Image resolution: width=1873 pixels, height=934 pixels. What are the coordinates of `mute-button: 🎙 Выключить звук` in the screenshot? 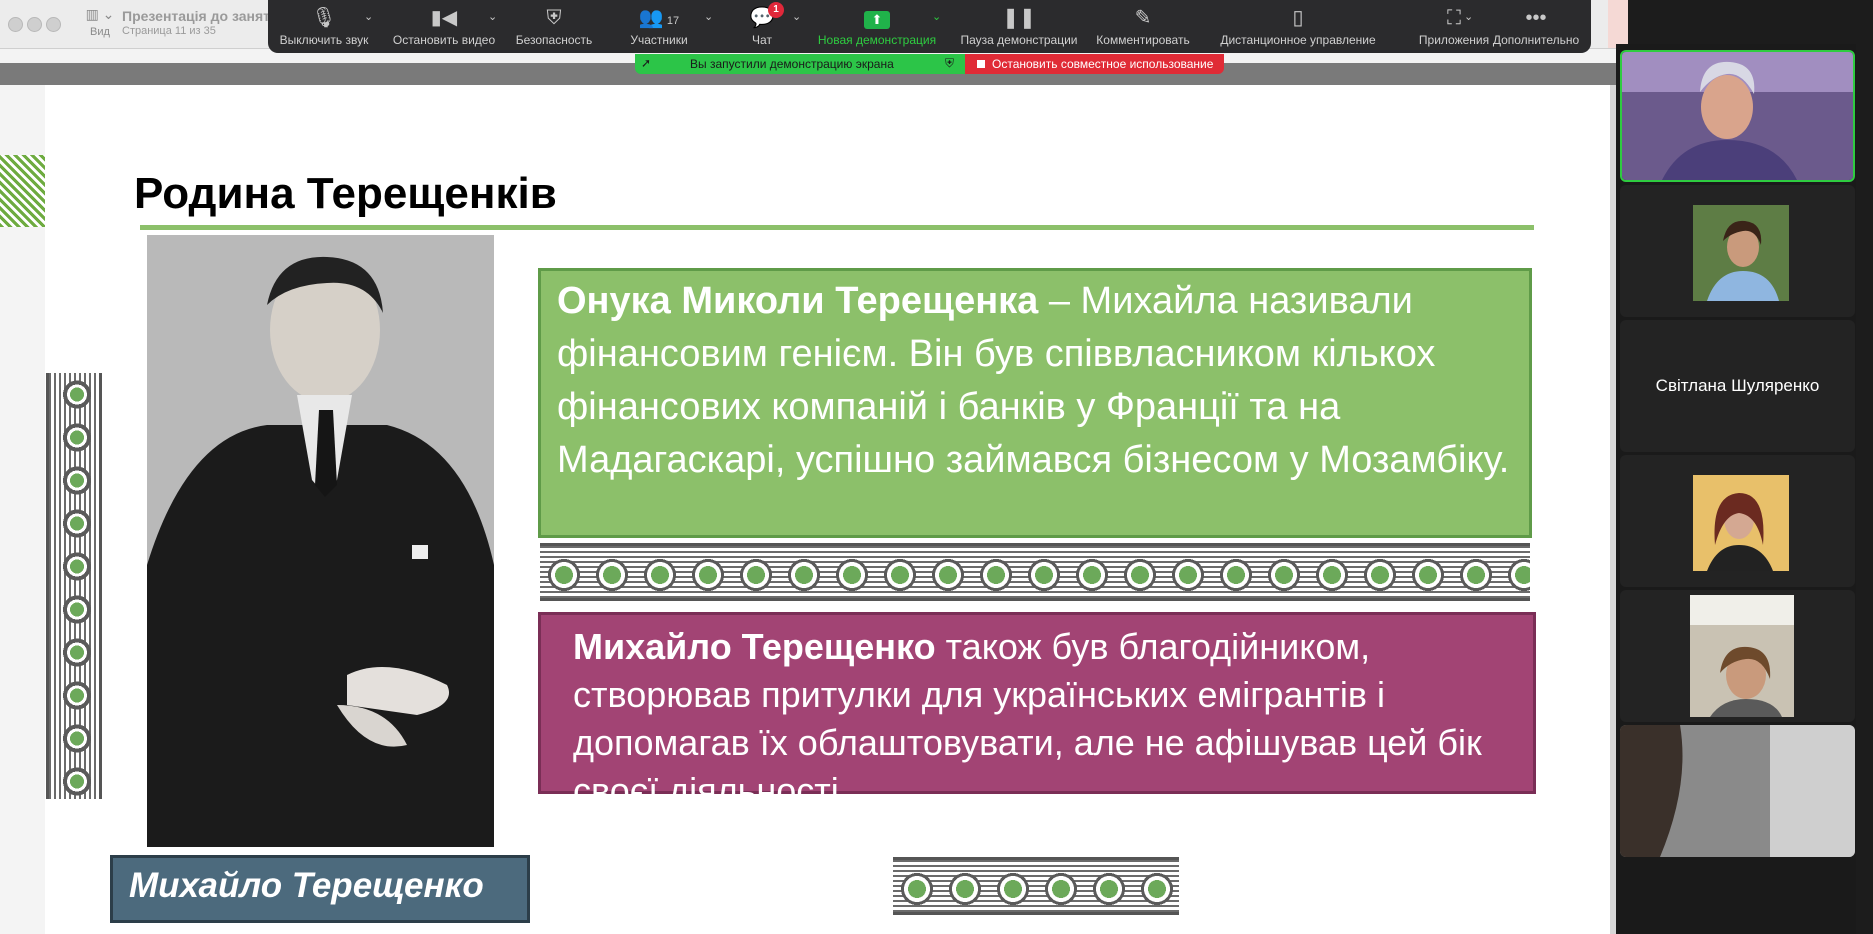 It's located at (324, 27).